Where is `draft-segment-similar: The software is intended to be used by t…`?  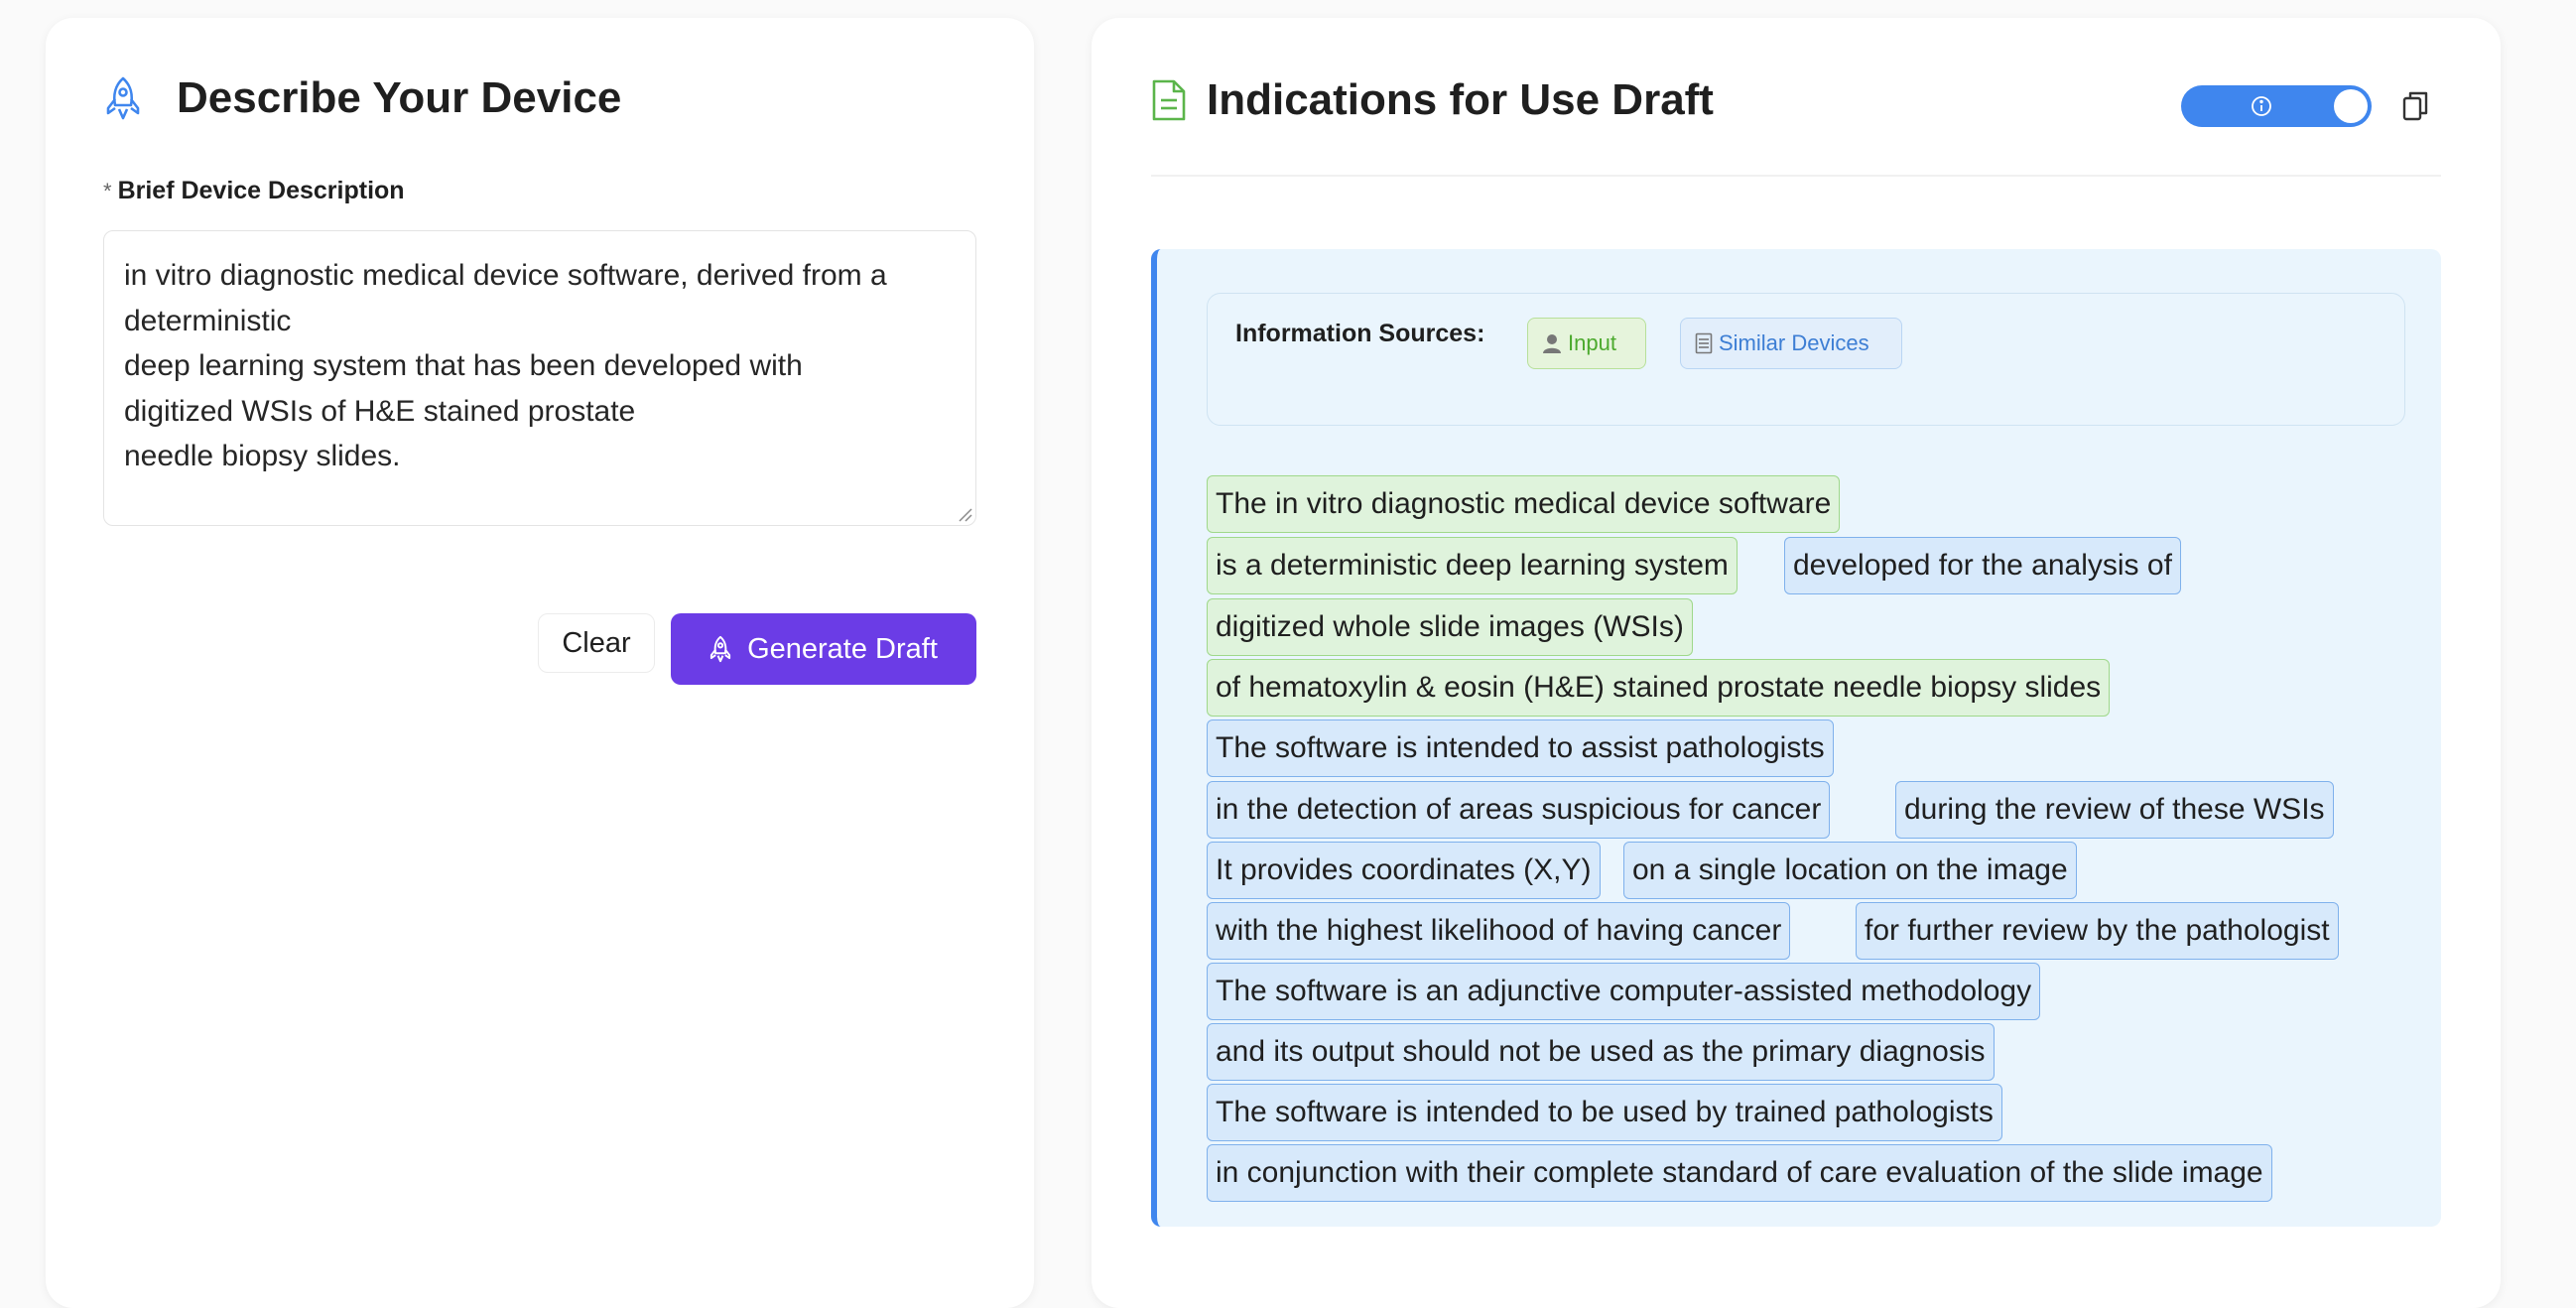
draft-segment-similar: The software is intended to be used by t… is located at coordinates (1605, 1112).